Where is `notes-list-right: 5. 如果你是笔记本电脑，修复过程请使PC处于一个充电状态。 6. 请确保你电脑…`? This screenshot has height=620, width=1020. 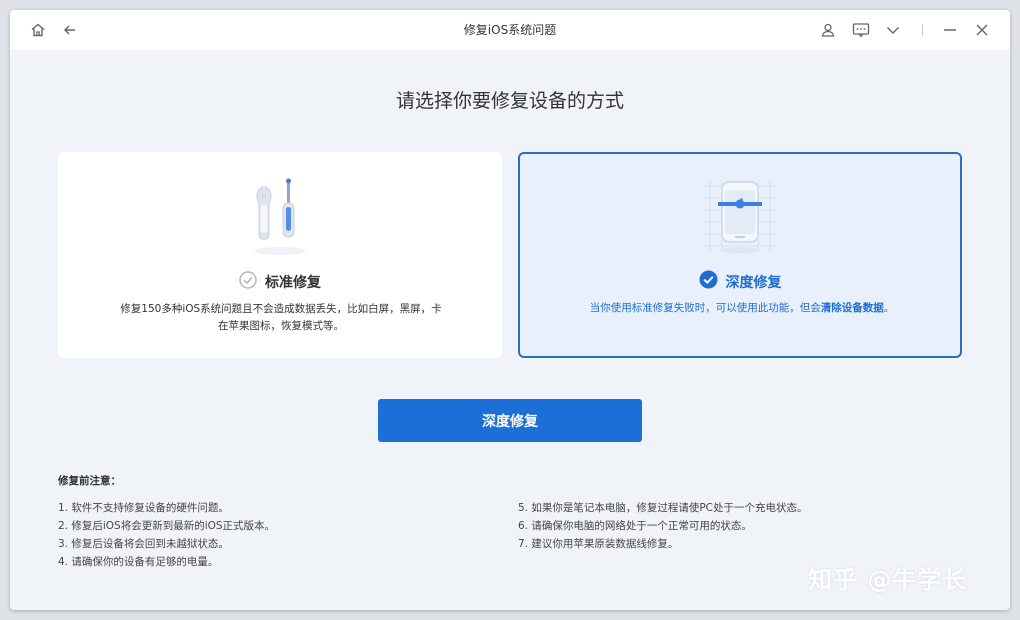
notes-list-right: 5. 如果你是笔记本电脑，修复过程请使PC处于一个充电状态。 6. 请确保你电脑… is located at coordinates (663, 526).